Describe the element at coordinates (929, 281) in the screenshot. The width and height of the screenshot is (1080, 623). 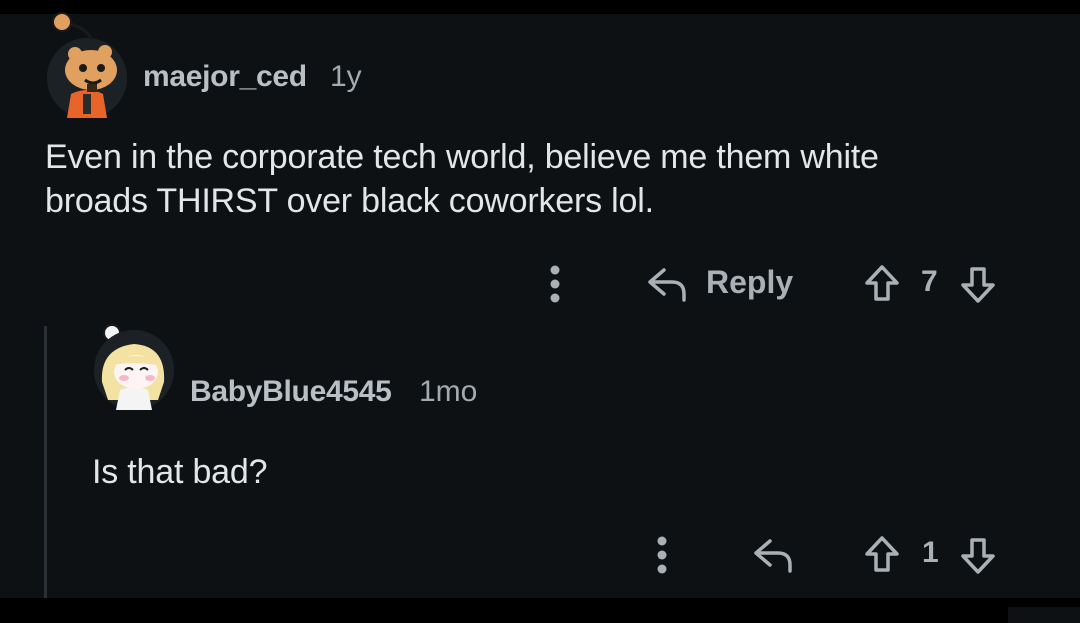
I see `vote-score: 7` at that location.